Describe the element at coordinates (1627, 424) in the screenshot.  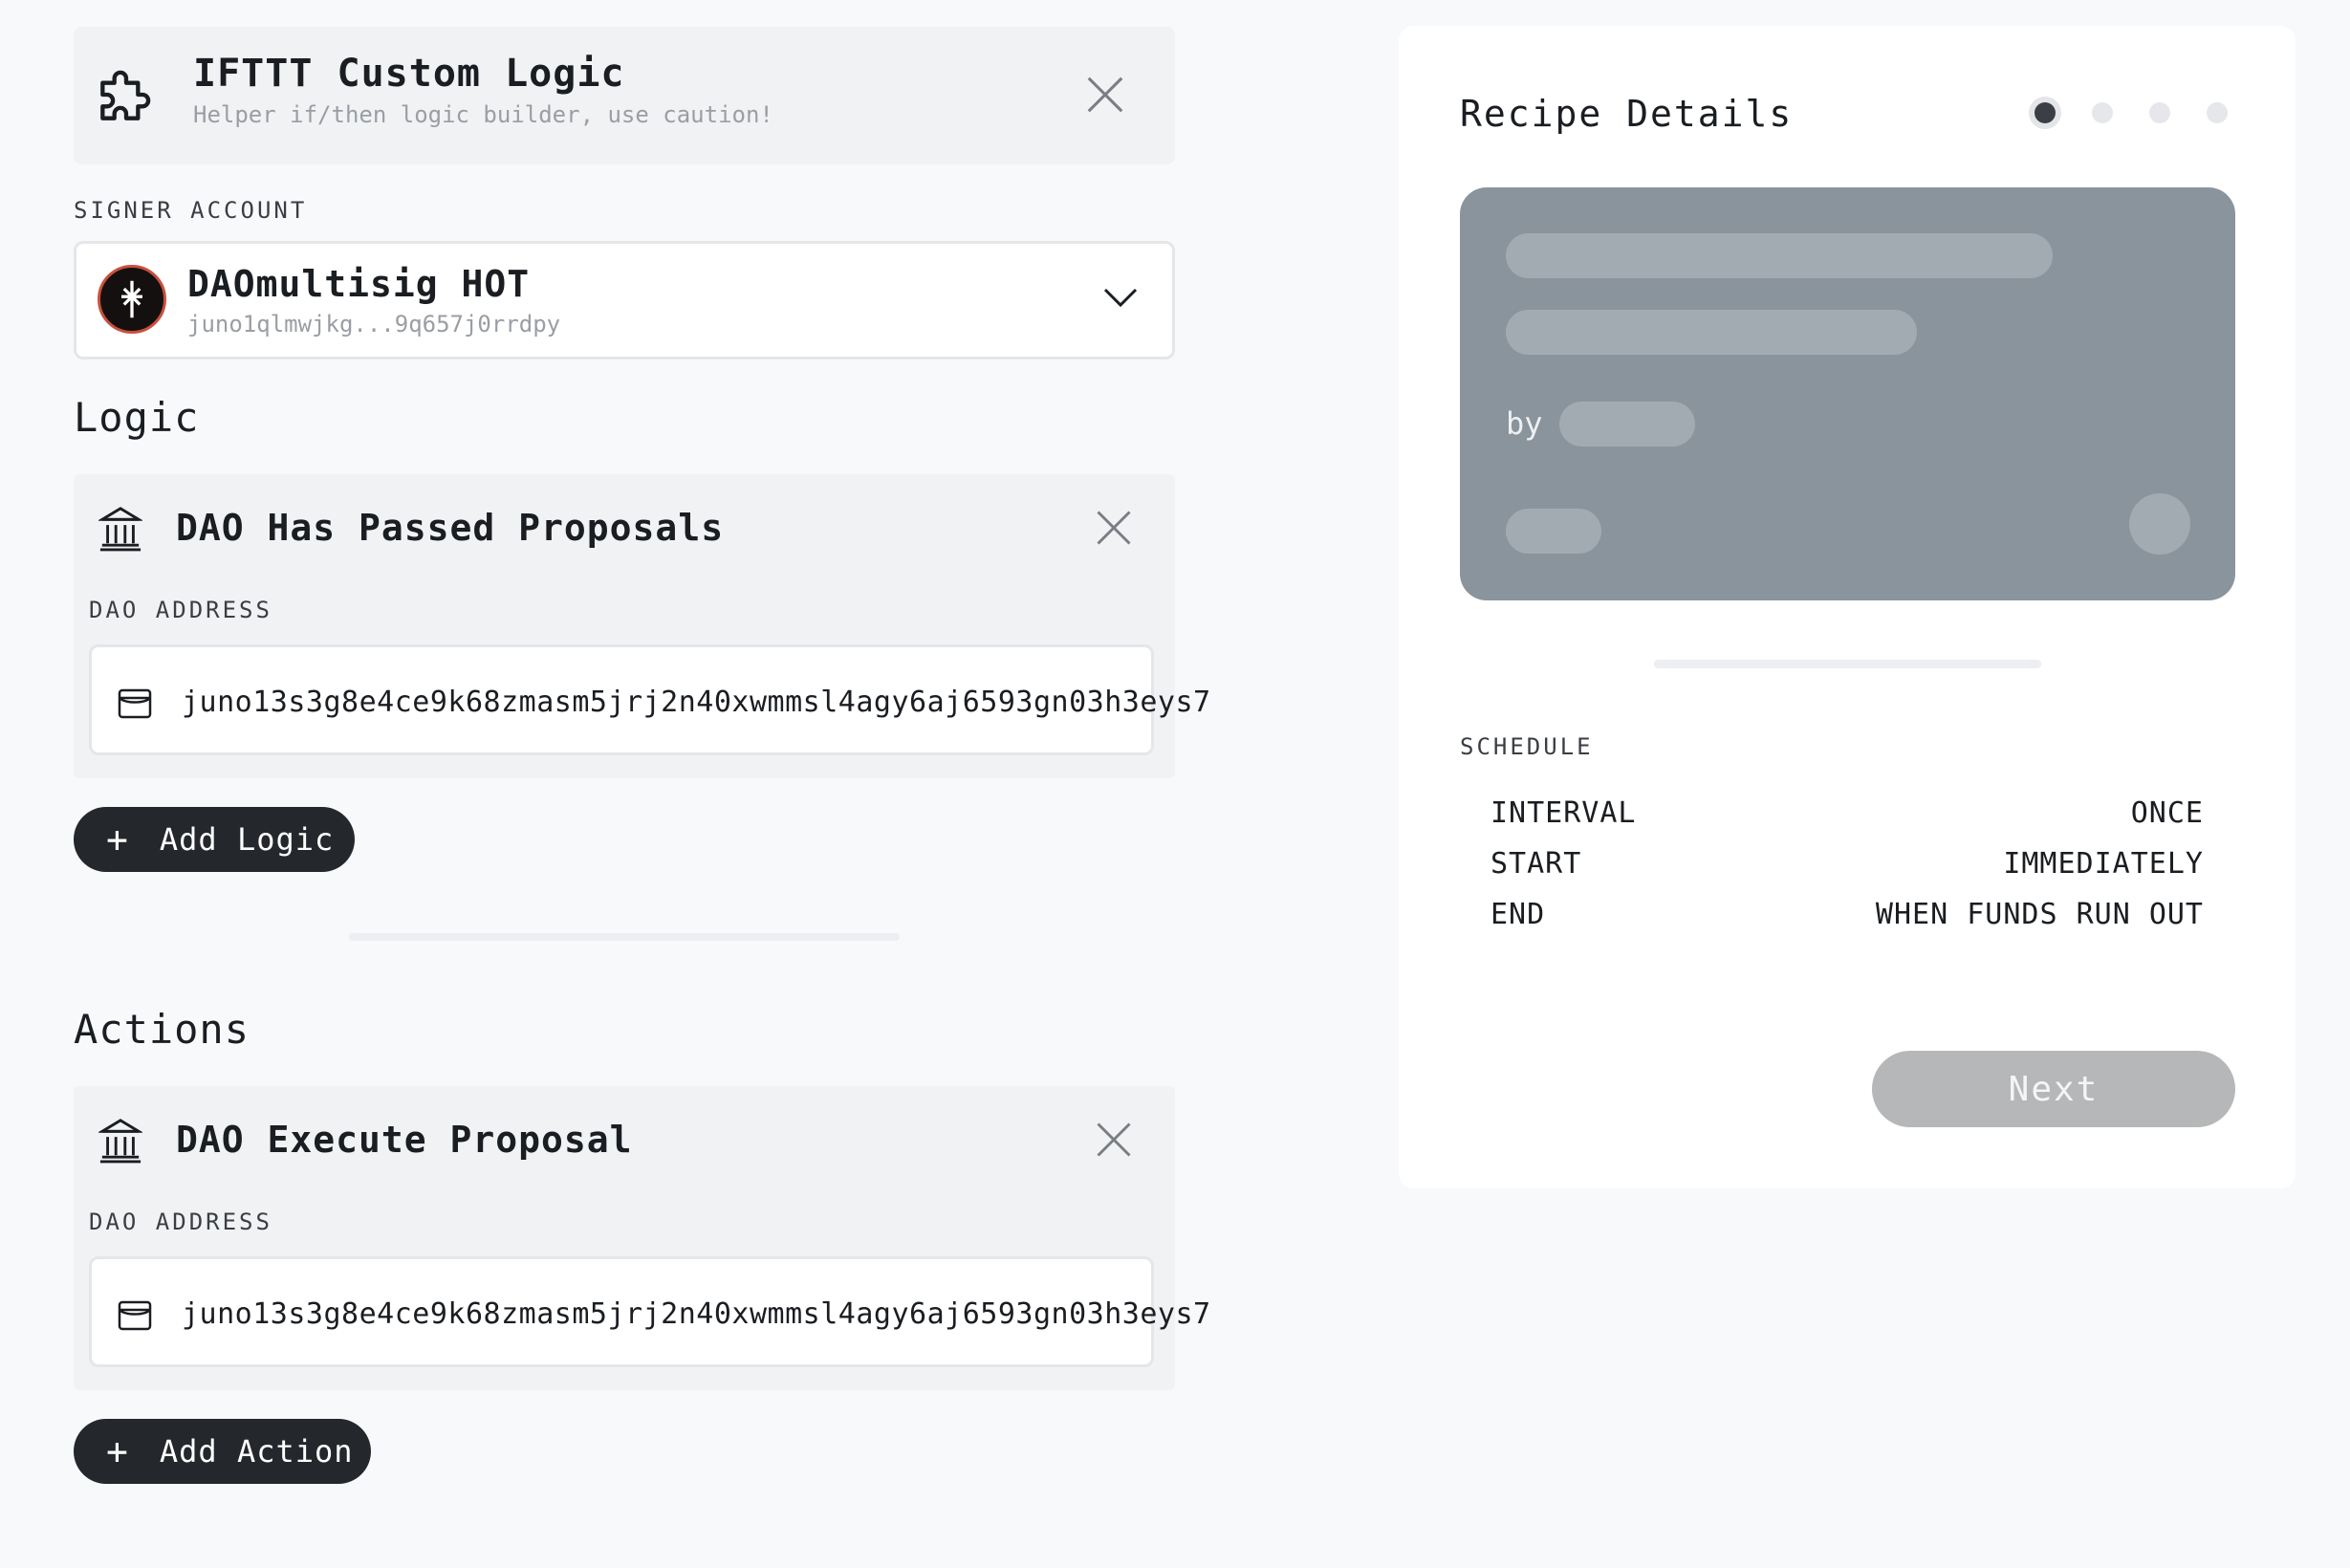
I see `author-placeholder` at that location.